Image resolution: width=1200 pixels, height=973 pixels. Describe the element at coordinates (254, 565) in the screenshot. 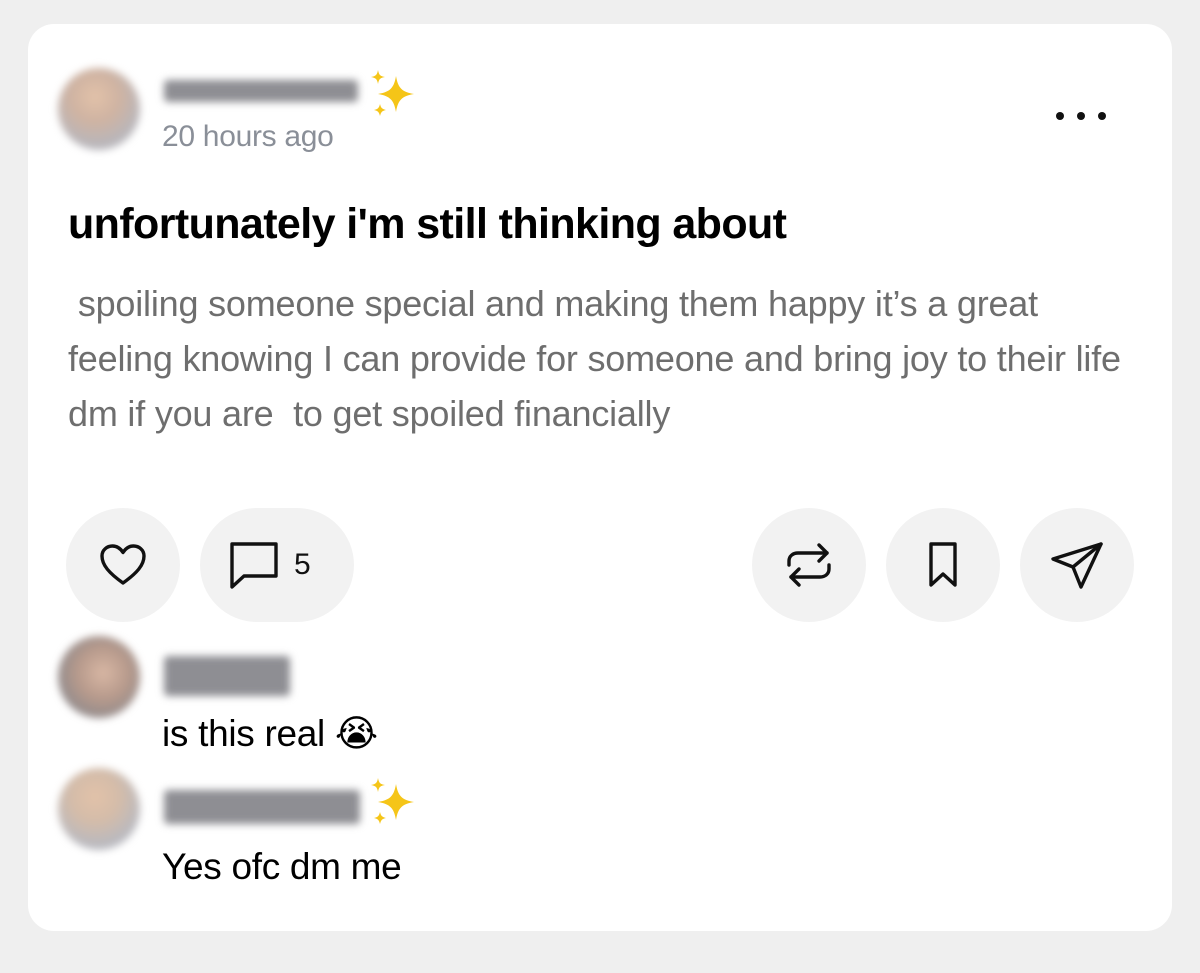

I see `comment-icon` at that location.